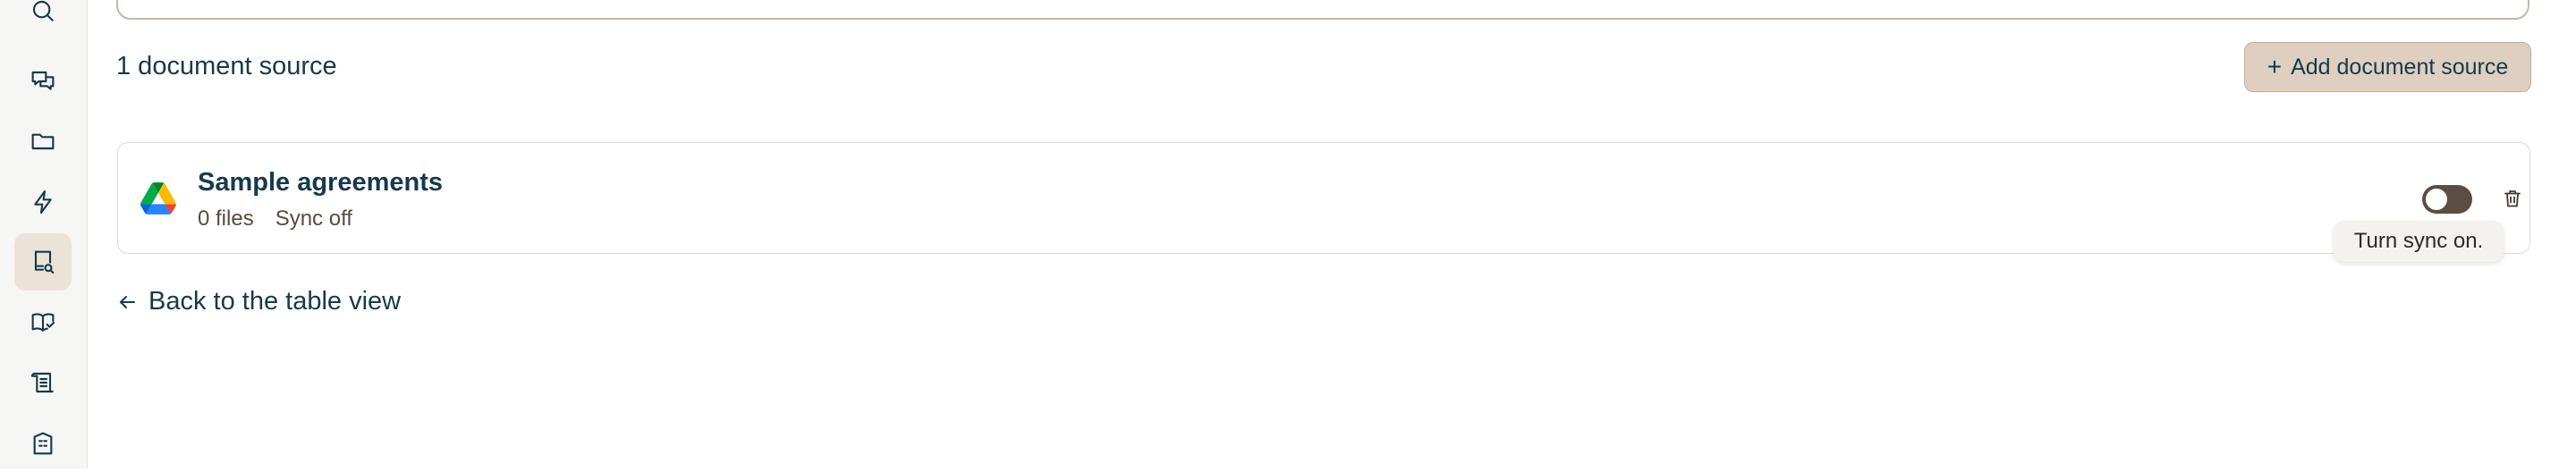 The height and width of the screenshot is (472, 2576). Describe the element at coordinates (2436, 199) in the screenshot. I see `toggle-knob` at that location.